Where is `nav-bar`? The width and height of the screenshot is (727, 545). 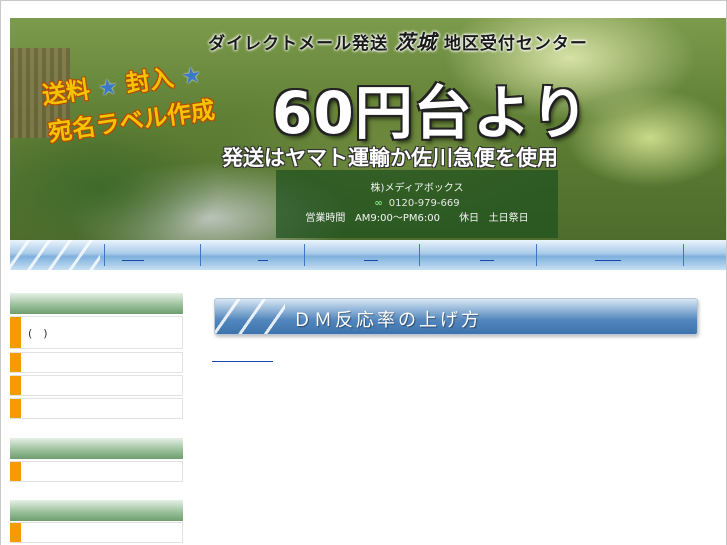
nav-bar is located at coordinates (368, 255).